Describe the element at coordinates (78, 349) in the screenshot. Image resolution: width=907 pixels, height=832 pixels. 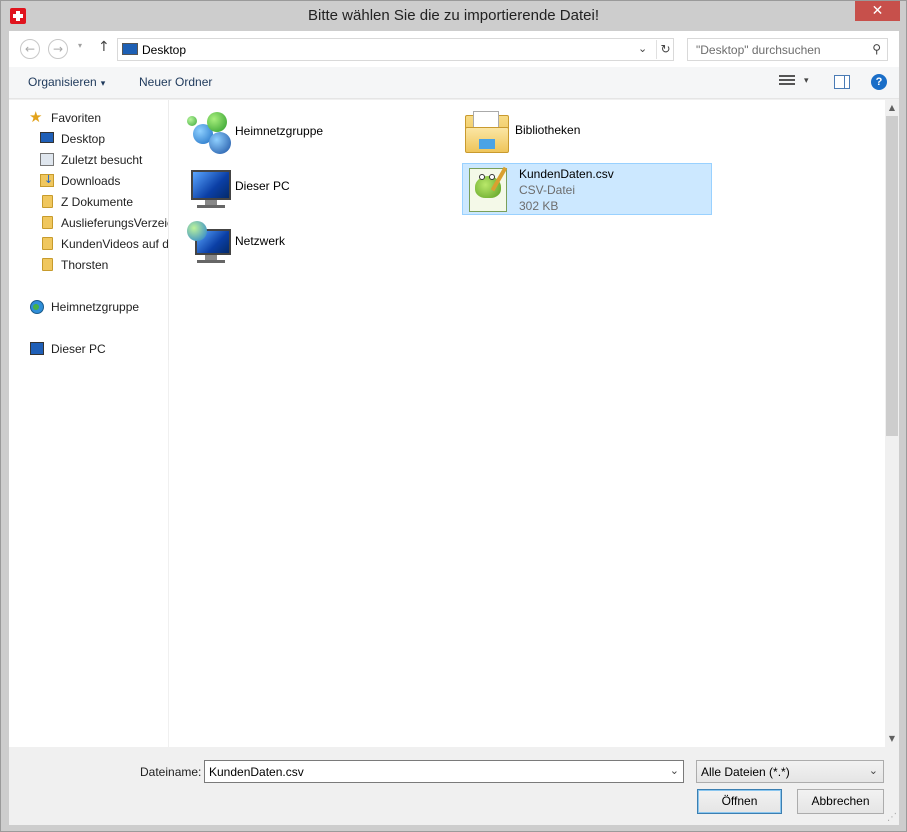
I see `sidebar-item-label: Dieser PC` at that location.